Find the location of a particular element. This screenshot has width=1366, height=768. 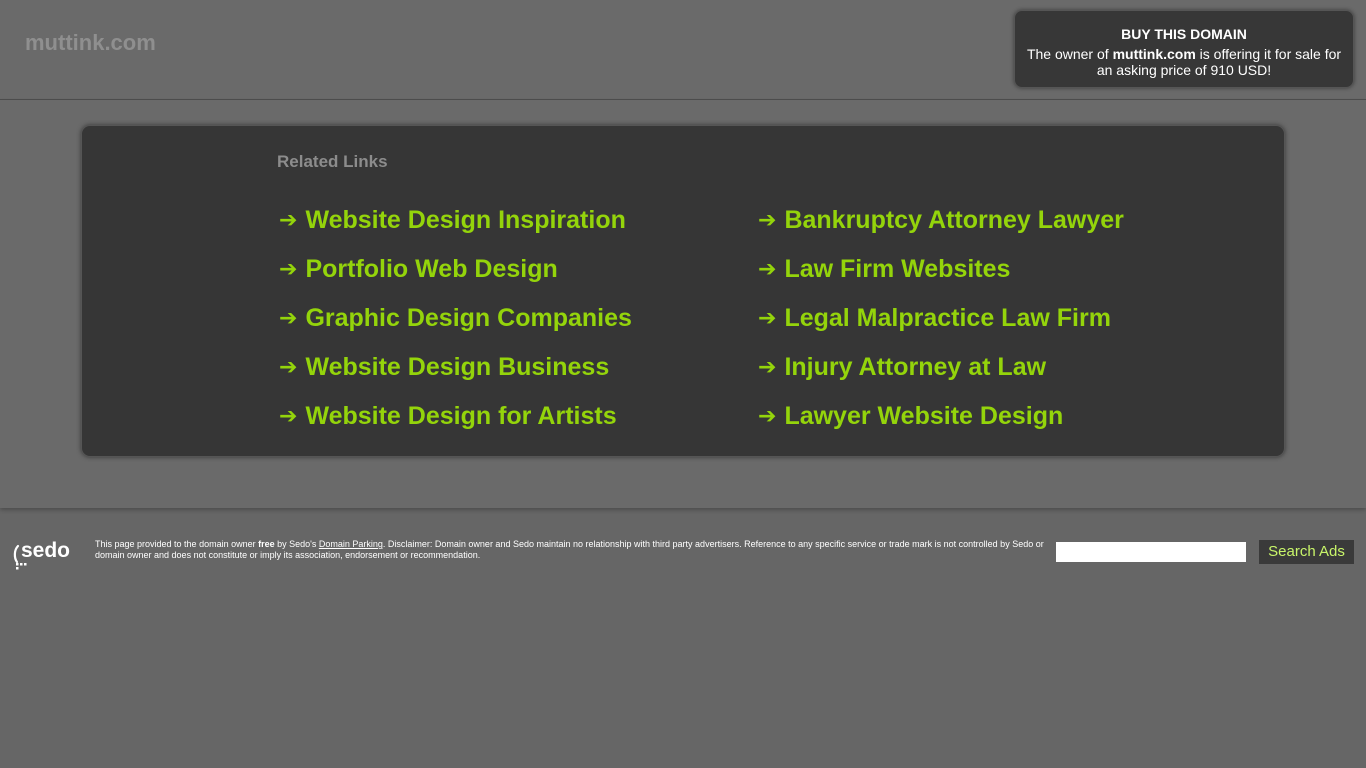

related-link: ➔ Website Design for Artists is located at coordinates (455, 416).